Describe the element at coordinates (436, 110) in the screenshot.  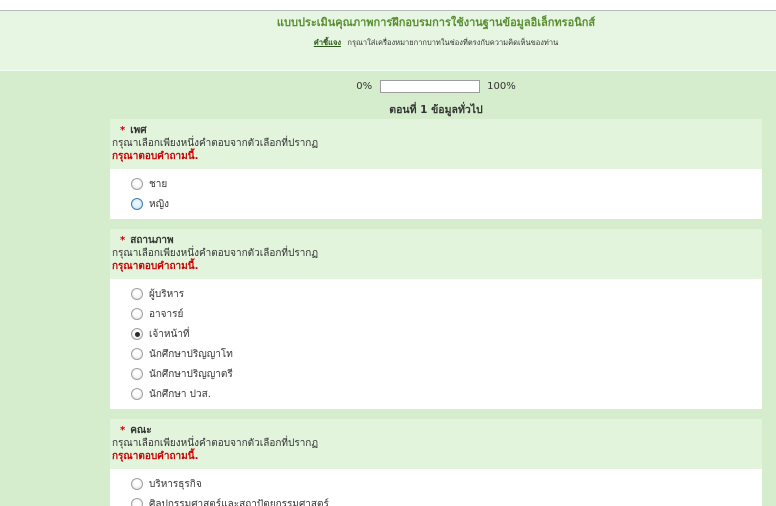
I see `section-title: ตอนที่ 1 ข้อมูลทั่วไป` at that location.